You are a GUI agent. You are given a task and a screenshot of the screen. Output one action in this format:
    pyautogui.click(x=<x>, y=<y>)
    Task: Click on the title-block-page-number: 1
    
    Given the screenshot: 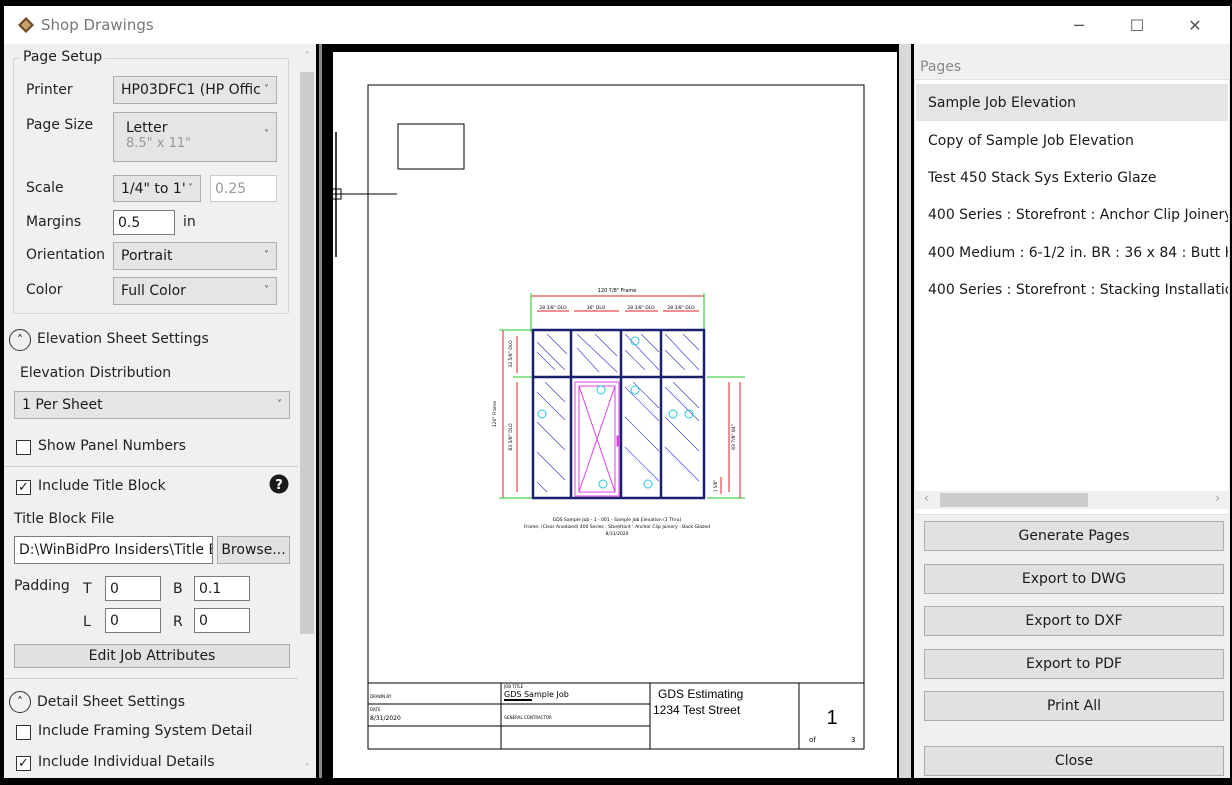 What is the action you would take?
    pyautogui.click(x=831, y=718)
    